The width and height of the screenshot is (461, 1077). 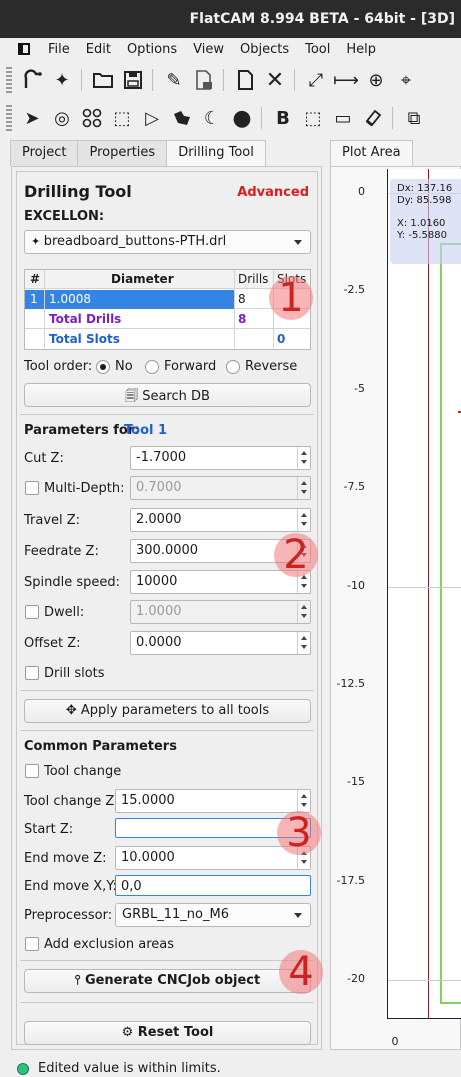 I want to click on expand-icon: ⤢, so click(x=316, y=80).